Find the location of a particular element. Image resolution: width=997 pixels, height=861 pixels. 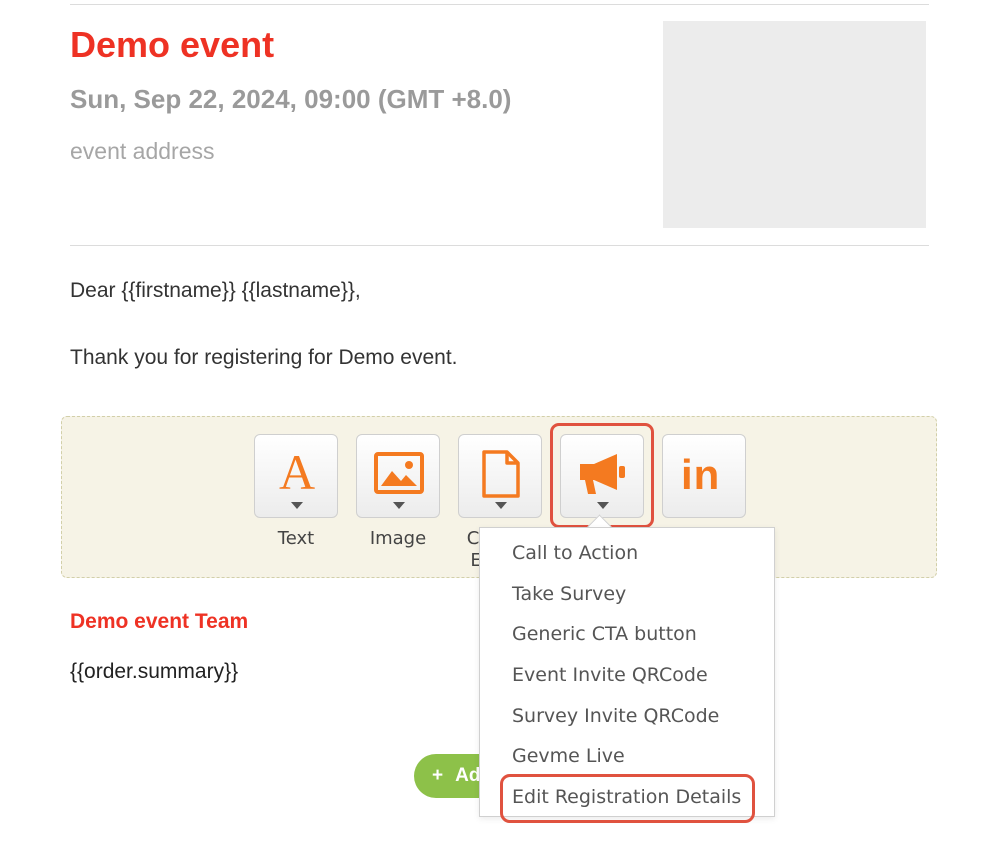

text-icon: A is located at coordinates (297, 470).